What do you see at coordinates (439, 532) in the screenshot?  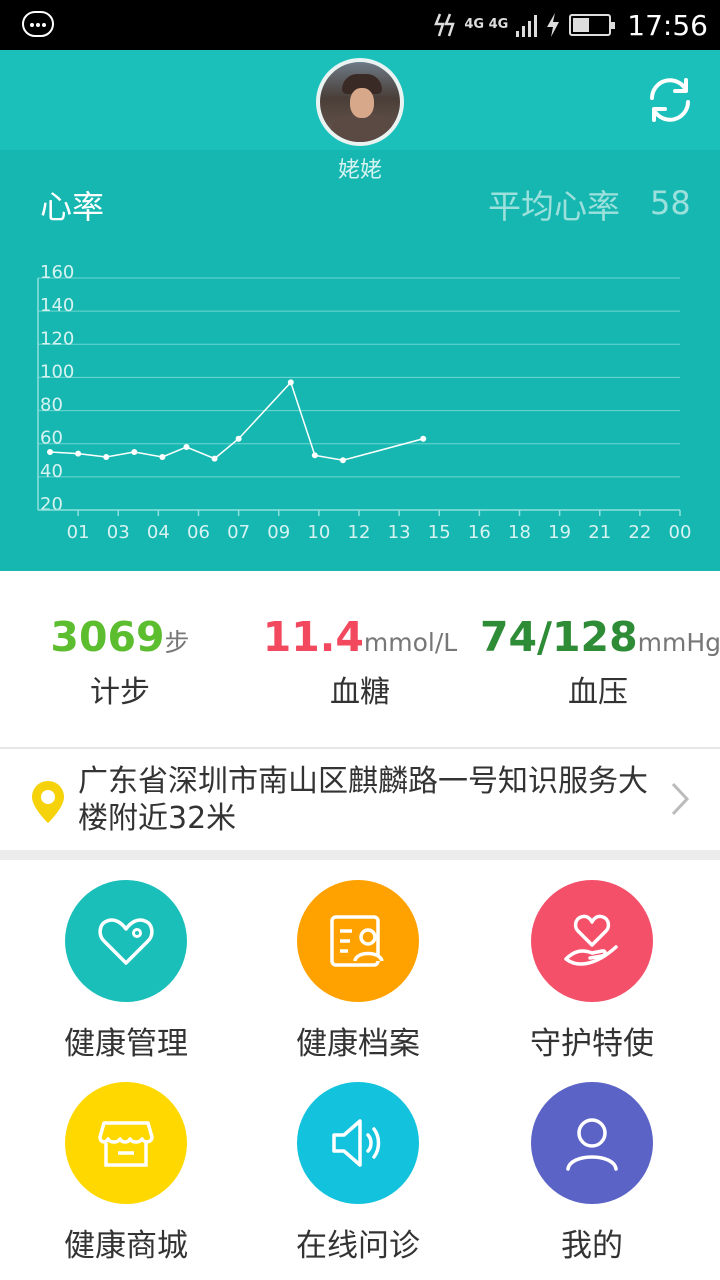 I see `x-tick-label: 15` at bounding box center [439, 532].